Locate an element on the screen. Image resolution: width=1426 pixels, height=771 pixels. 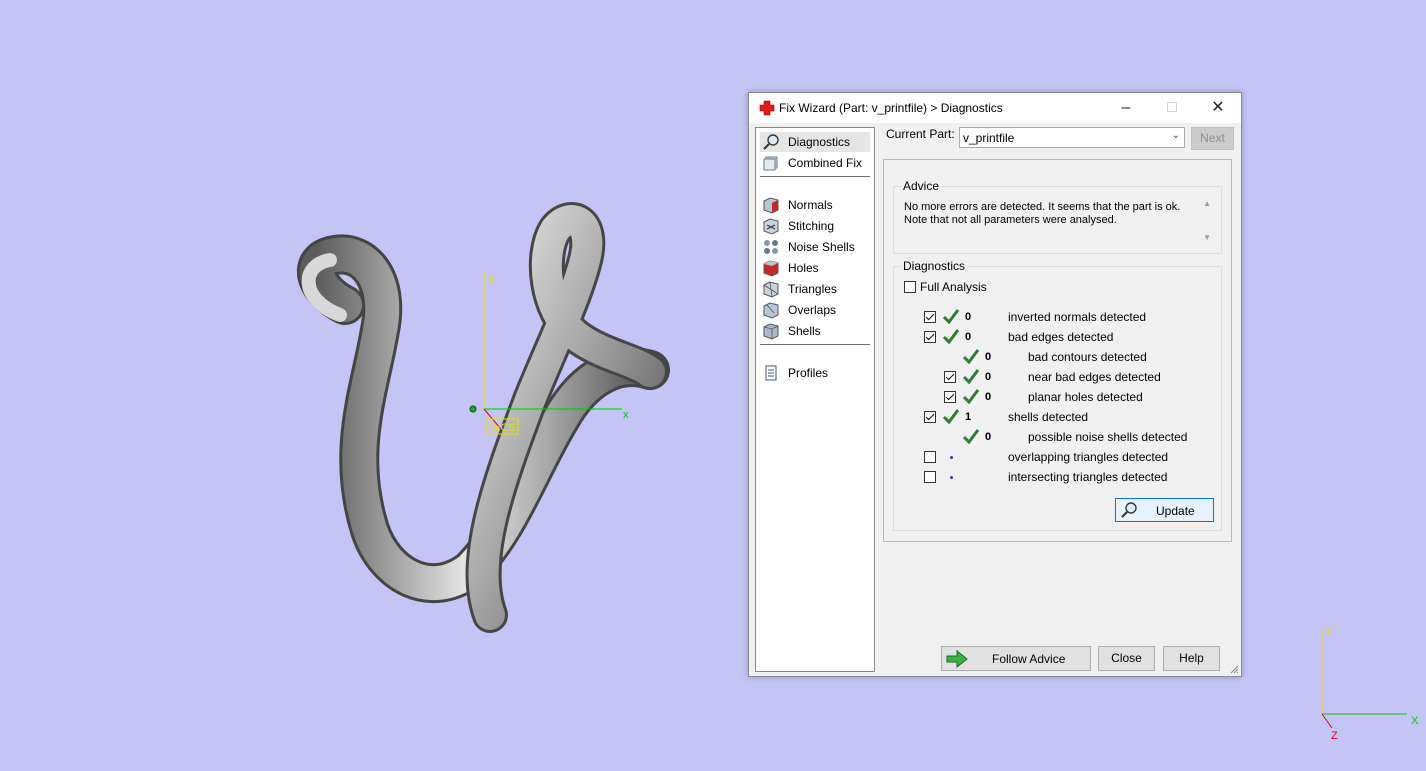
sidebar-item-triangles: Triangles is located at coordinates (815, 289).